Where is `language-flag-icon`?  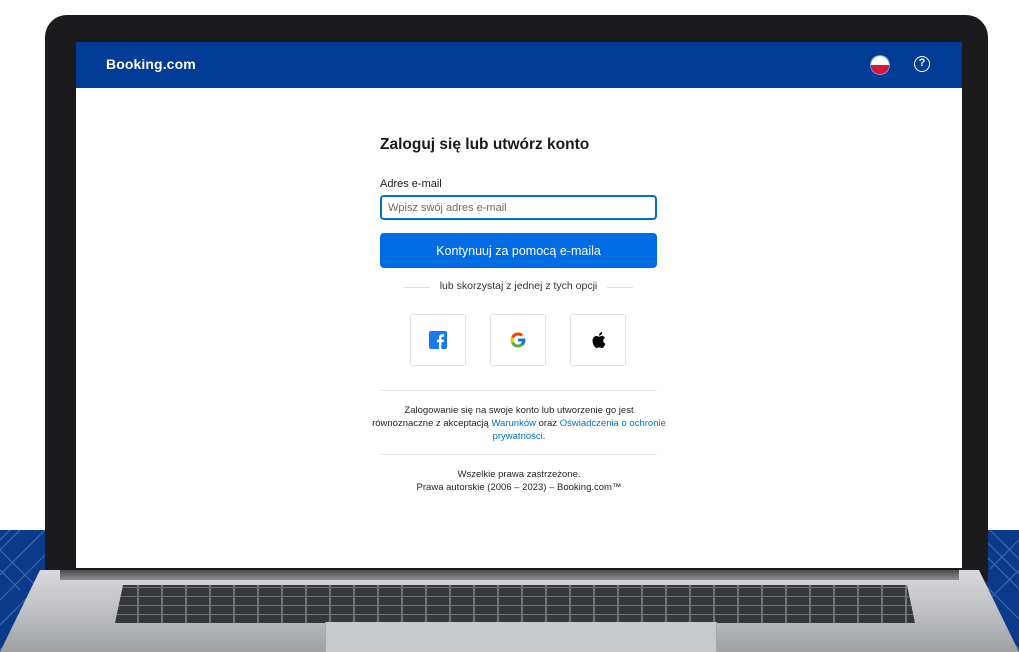 language-flag-icon is located at coordinates (880, 65).